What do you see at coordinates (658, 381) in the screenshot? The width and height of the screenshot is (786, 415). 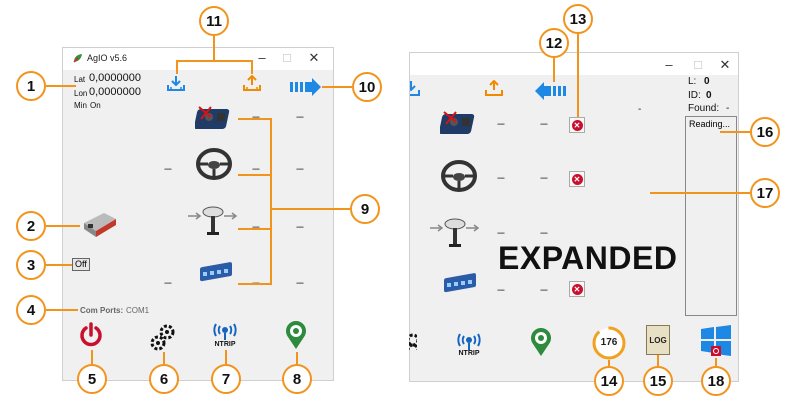 I see `annotation-15: 15` at bounding box center [658, 381].